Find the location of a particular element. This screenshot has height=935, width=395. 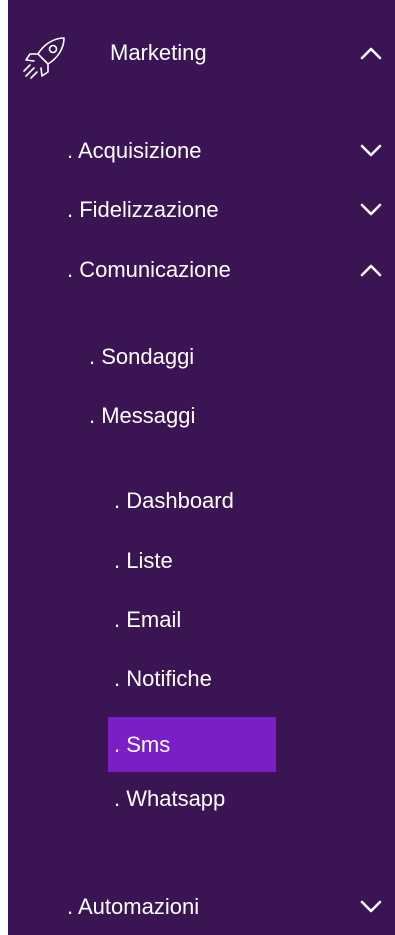

submenu-item-dashboard: . Dashboard is located at coordinates (201, 502).